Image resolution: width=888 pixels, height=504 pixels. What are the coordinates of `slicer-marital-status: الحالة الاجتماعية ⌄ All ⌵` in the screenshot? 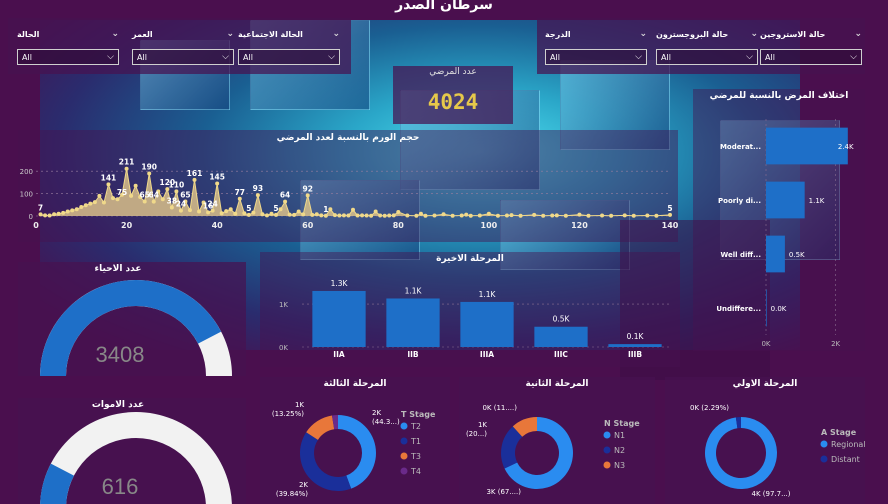 It's located at (289, 46).